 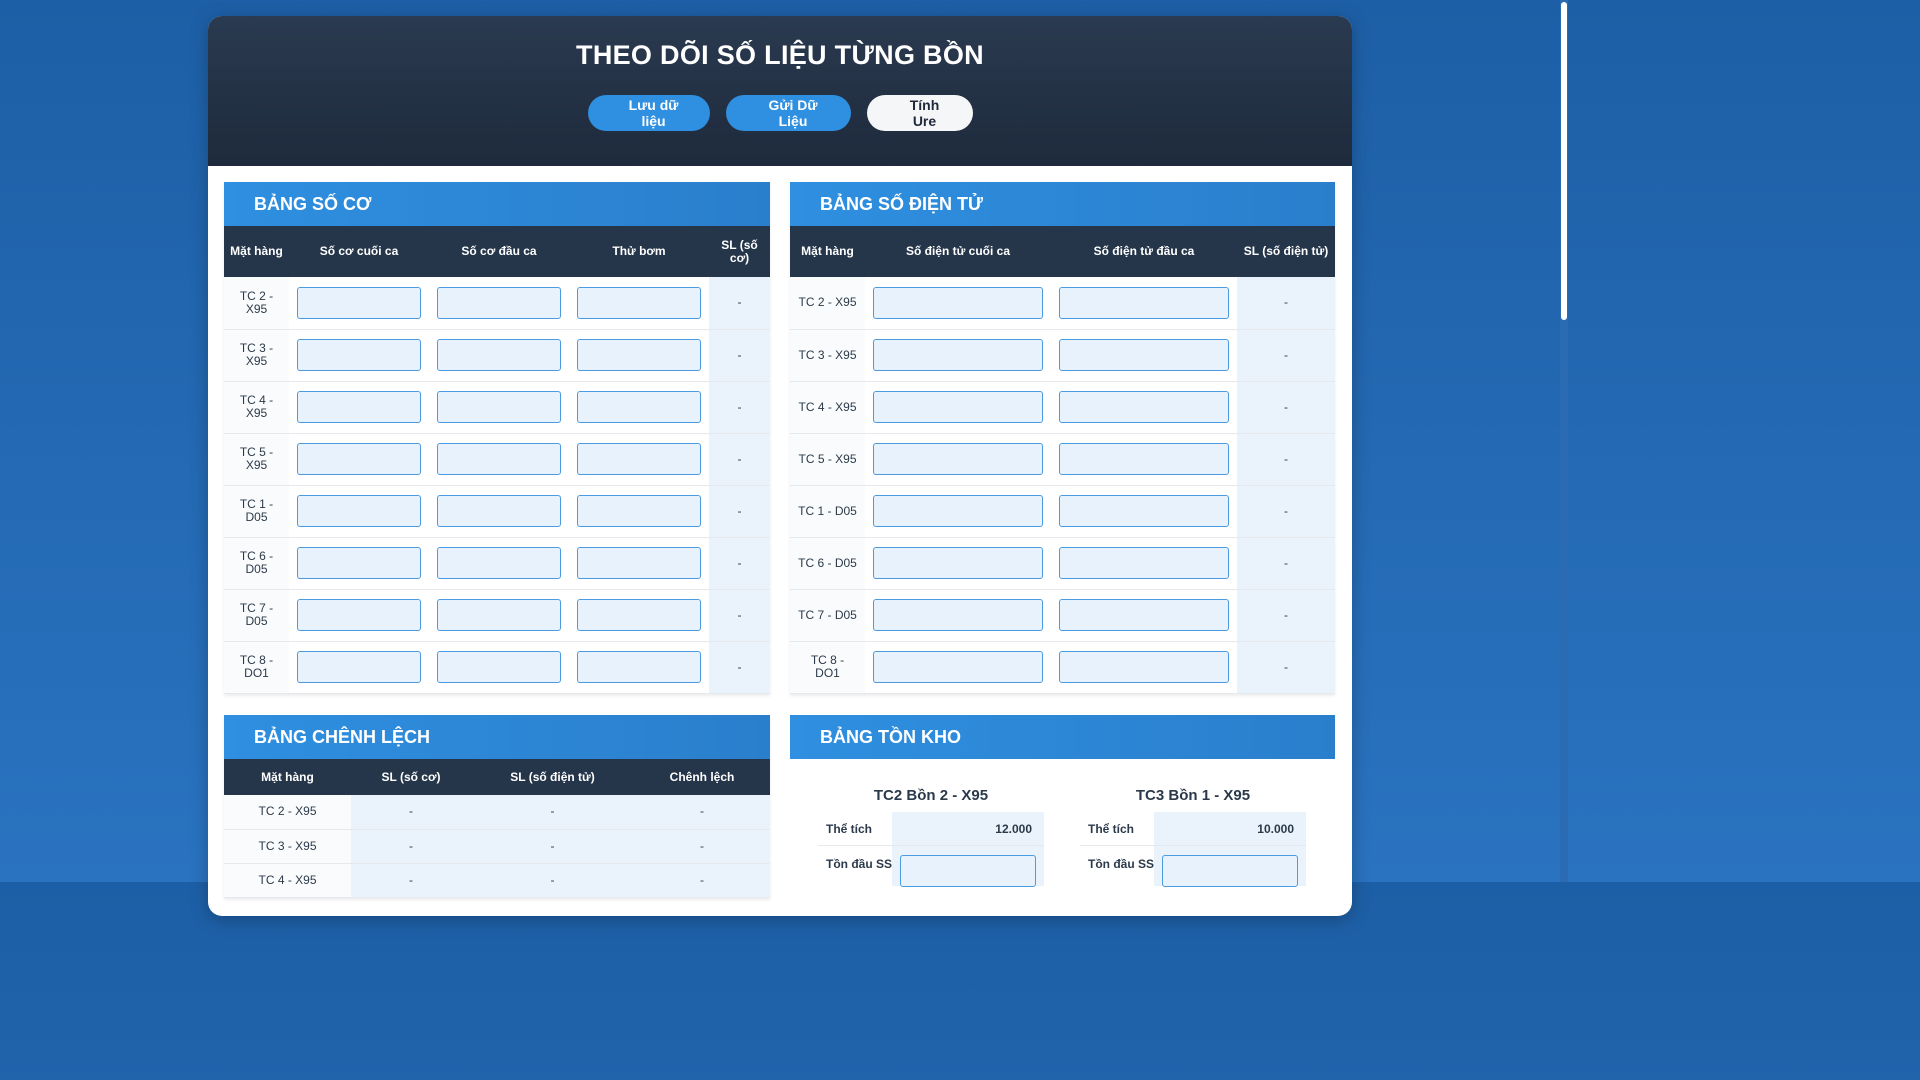 What do you see at coordinates (827, 511) in the screenshot?
I see `item-cell: TC 1 - D05` at bounding box center [827, 511].